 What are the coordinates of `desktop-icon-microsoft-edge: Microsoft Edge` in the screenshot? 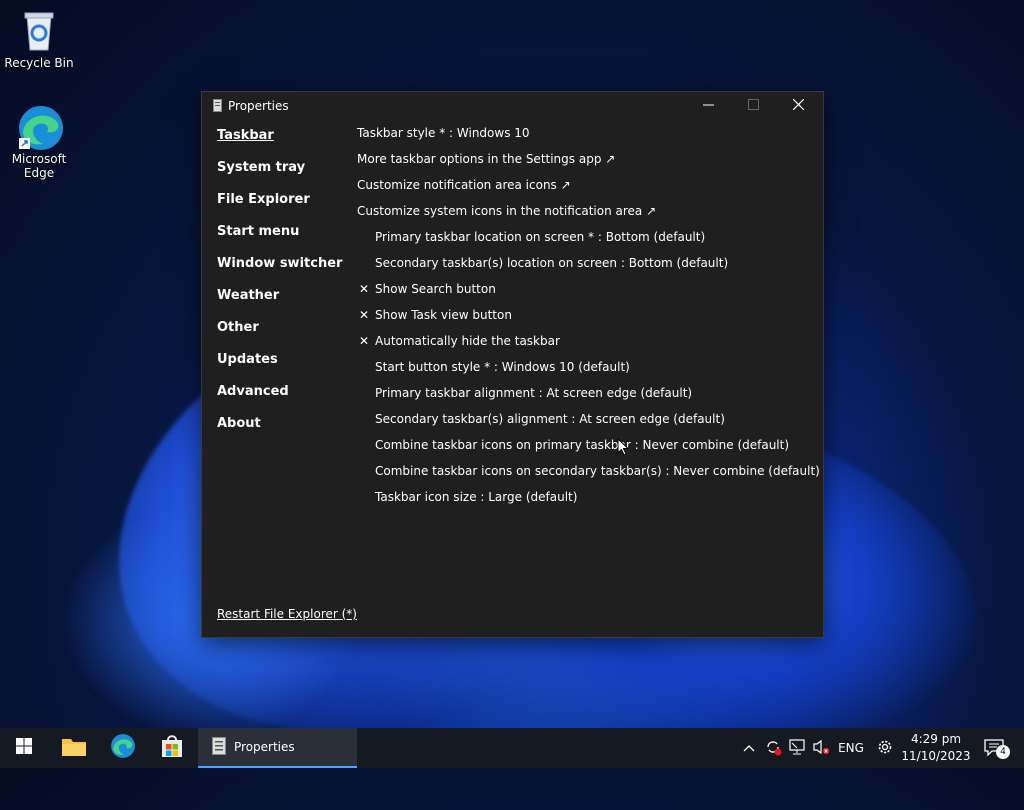 It's located at (39, 142).